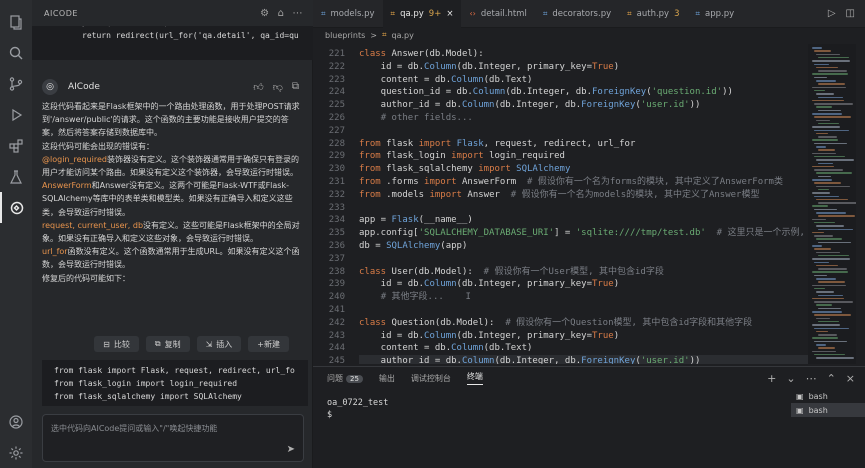 The height and width of the screenshot is (468, 865). I want to click on line-number: 234, so click(336, 220).